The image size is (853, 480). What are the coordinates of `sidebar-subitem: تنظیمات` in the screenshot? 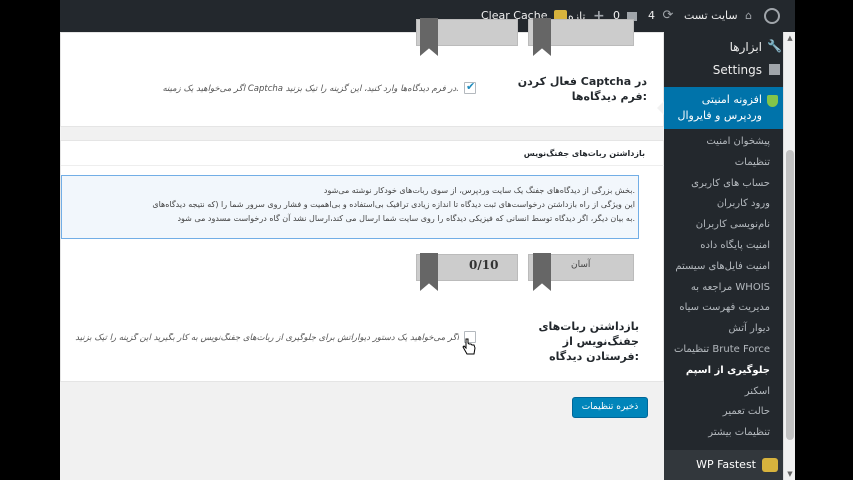 It's located at (724, 163).